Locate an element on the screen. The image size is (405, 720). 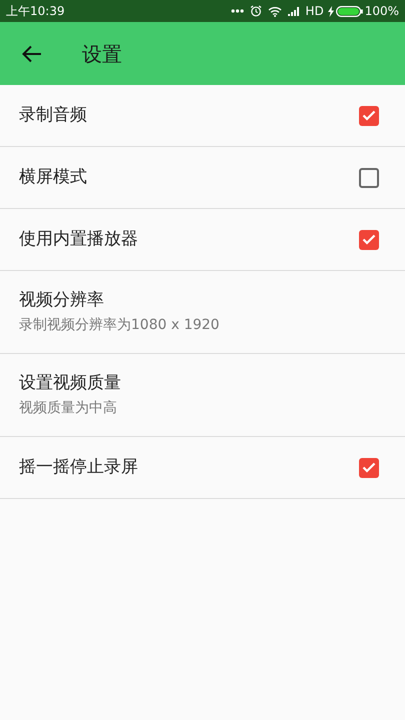
signal-icon is located at coordinates (295, 11).